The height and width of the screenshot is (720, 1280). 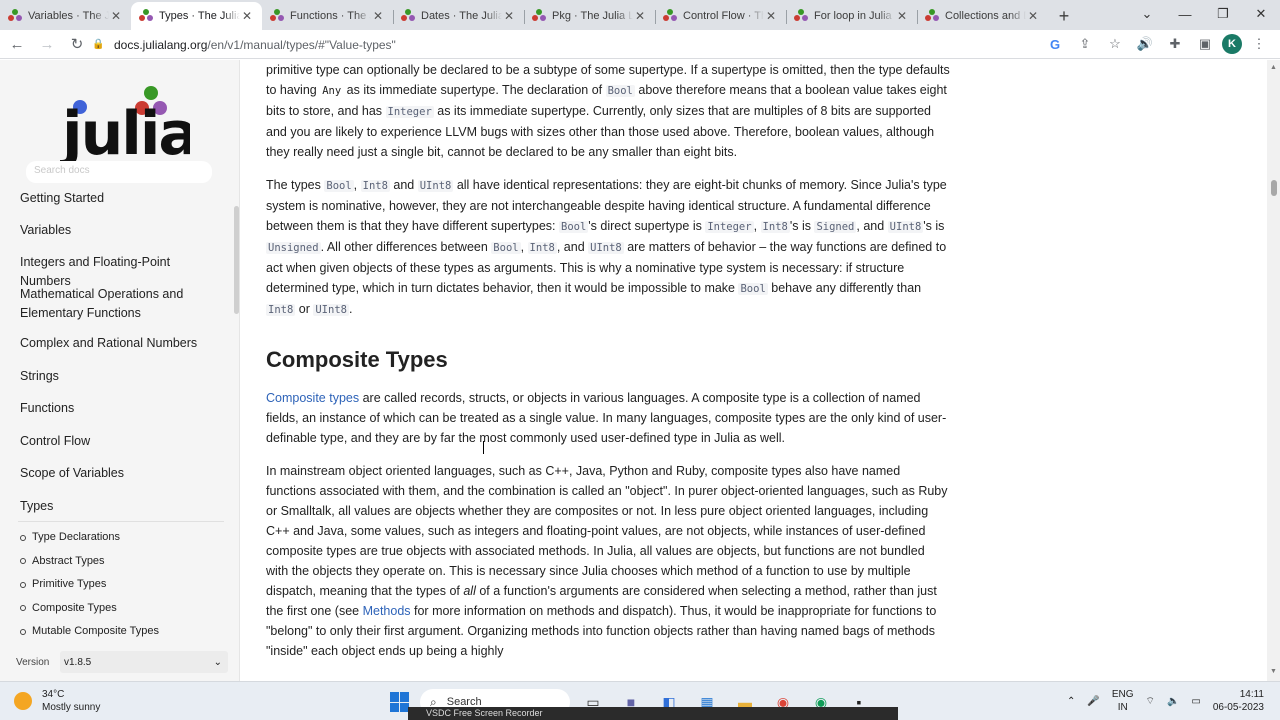 What do you see at coordinates (78, 662) in the screenshot?
I see `version-value: v1.8.5` at bounding box center [78, 662].